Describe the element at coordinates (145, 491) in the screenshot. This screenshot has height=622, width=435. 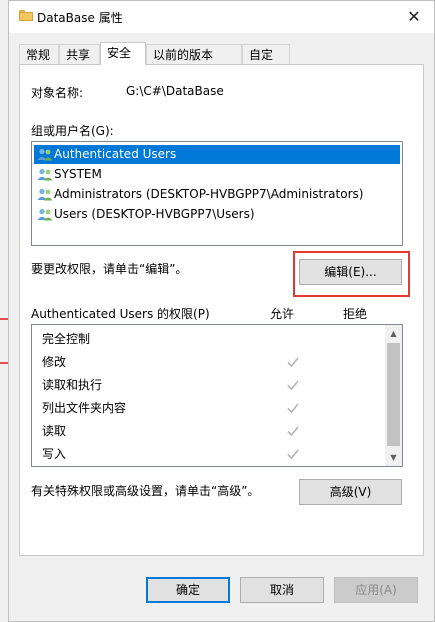
I see `advanced-hint: 有关特殊权限或高级设置，请单击“高级”。` at that location.